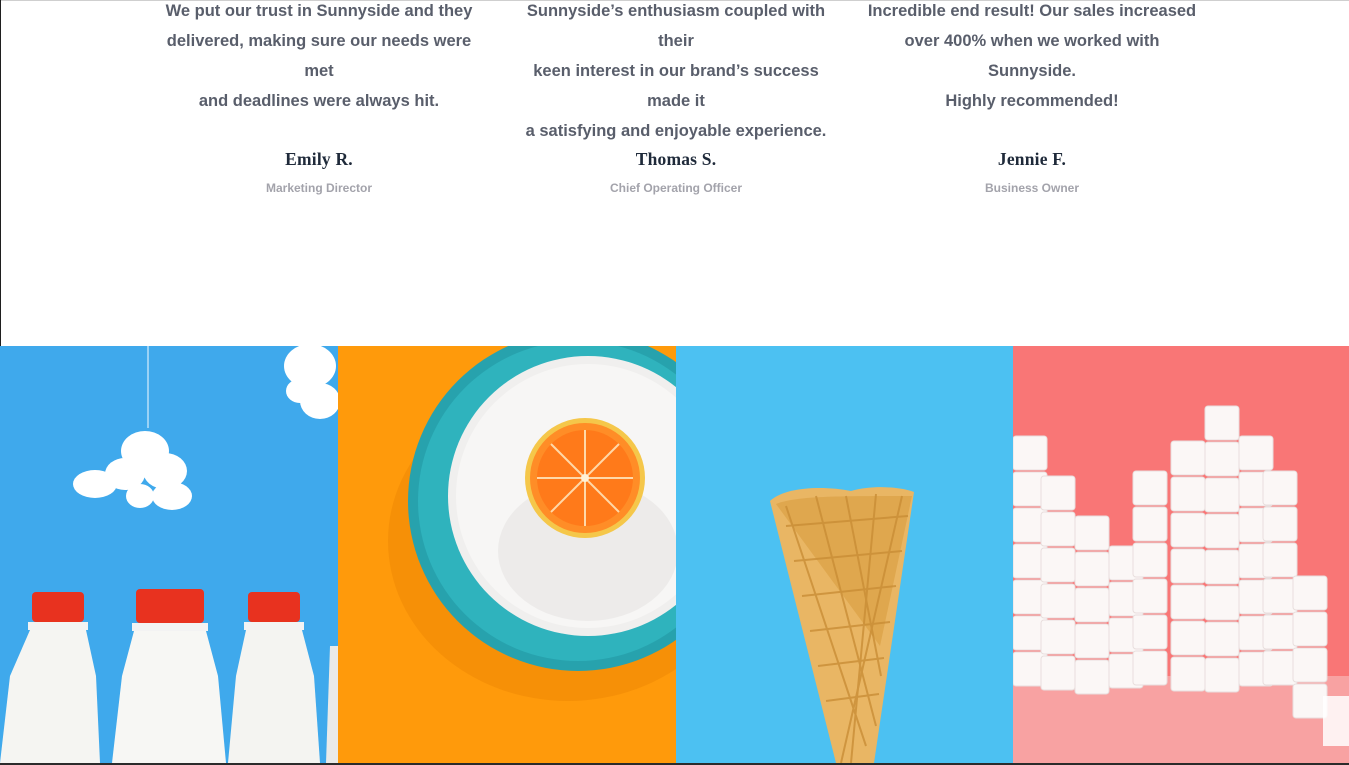 This screenshot has height=765, width=1349. I want to click on gallery-image-waffle-cone, so click(844, 554).